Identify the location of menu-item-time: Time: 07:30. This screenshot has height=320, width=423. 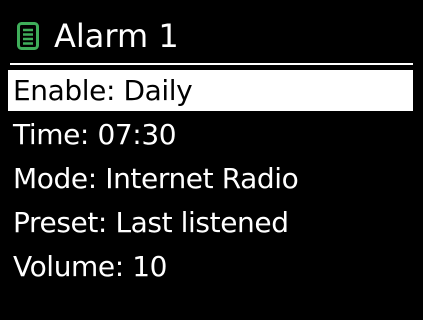
(210, 134).